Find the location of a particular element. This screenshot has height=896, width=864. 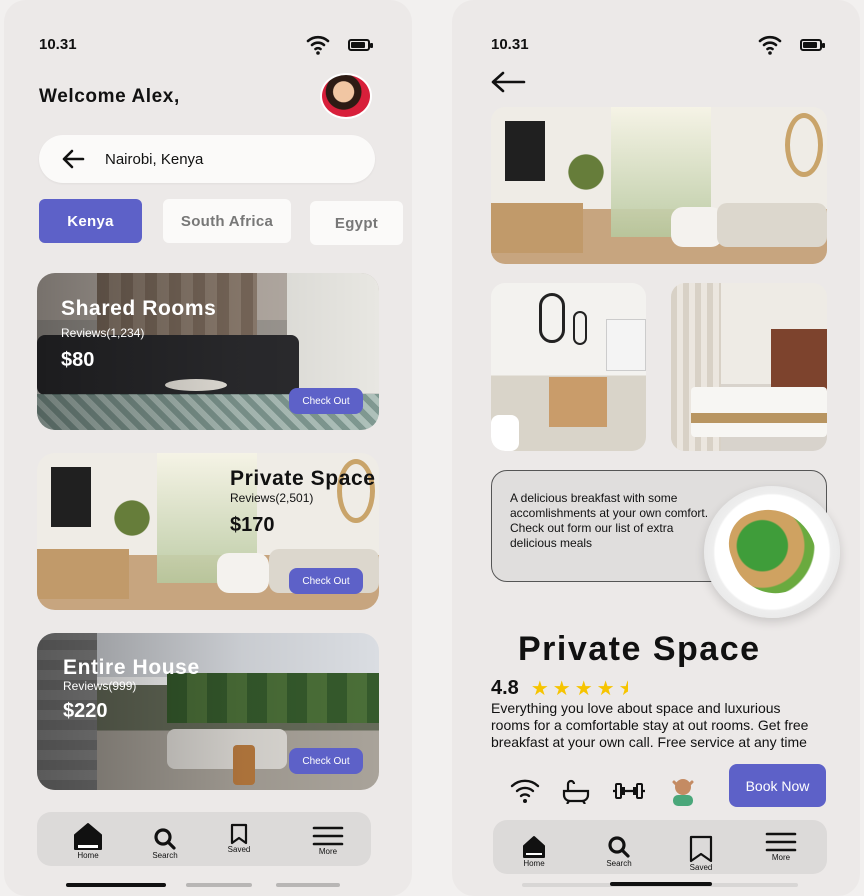

breakfast-plate-image is located at coordinates (772, 552).